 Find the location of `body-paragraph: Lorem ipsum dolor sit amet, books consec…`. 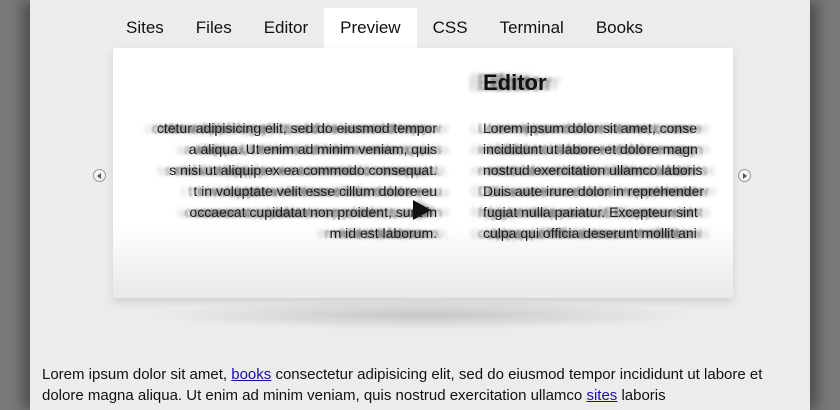

body-paragraph: Lorem ipsum dolor sit amet, books consec… is located at coordinates (412, 385).